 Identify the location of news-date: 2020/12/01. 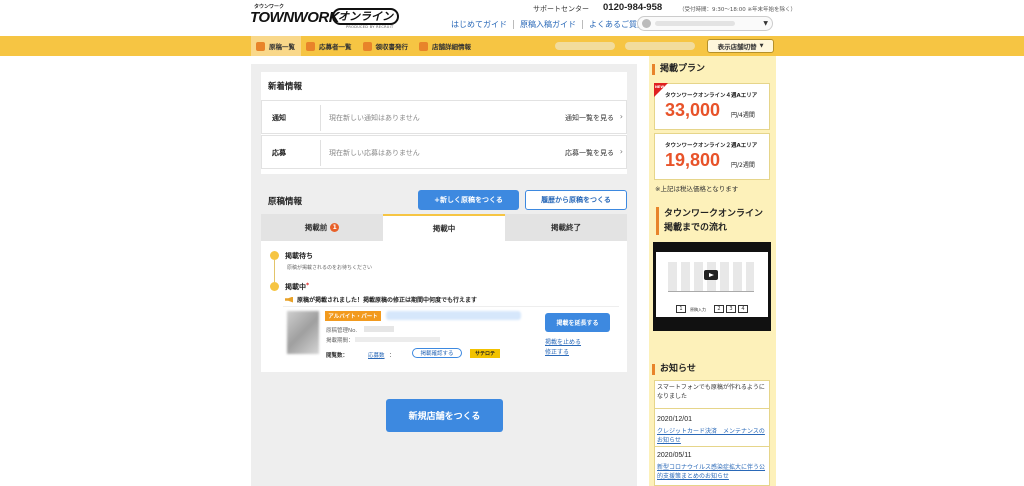
(675, 419).